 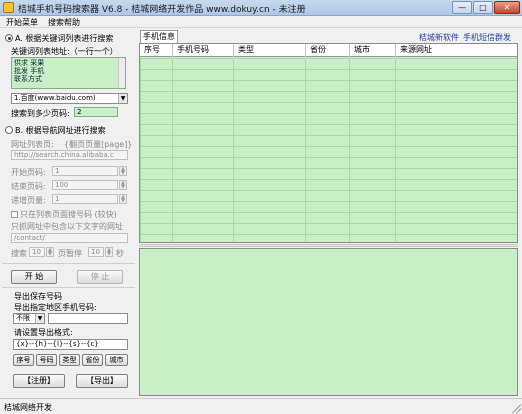 I want to click on contain-label: 只抓网址中包含以下文字的网址, so click(x=67, y=226).